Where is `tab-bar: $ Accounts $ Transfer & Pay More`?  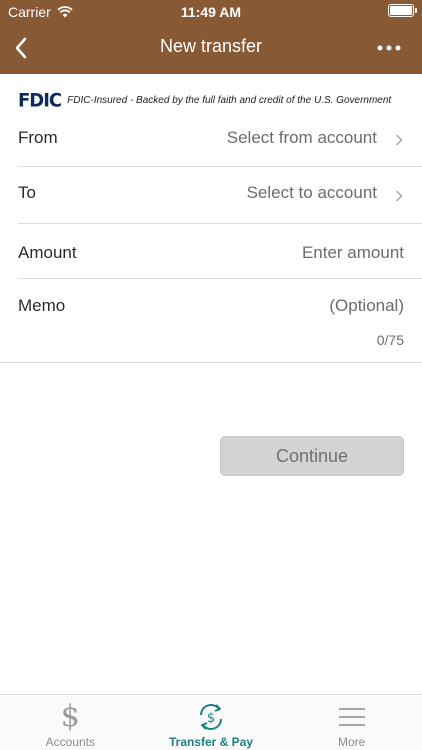 tab-bar: $ Accounts $ Transfer & Pay More is located at coordinates (211, 722).